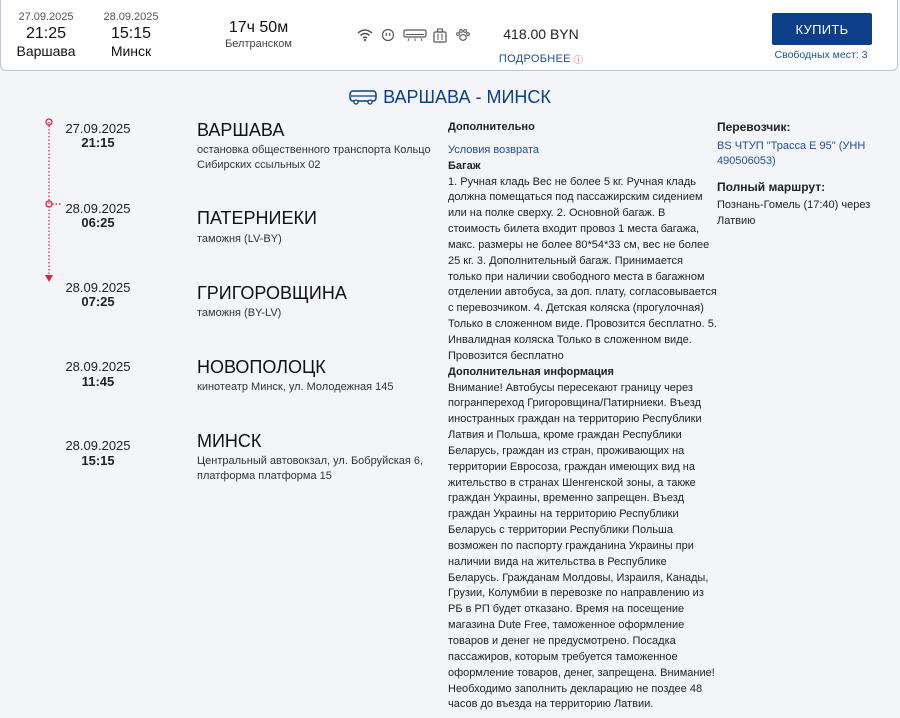 The height and width of the screenshot is (718, 900). What do you see at coordinates (239, 239) in the screenshot?
I see `stop-address: таможня (LV-BY)` at bounding box center [239, 239].